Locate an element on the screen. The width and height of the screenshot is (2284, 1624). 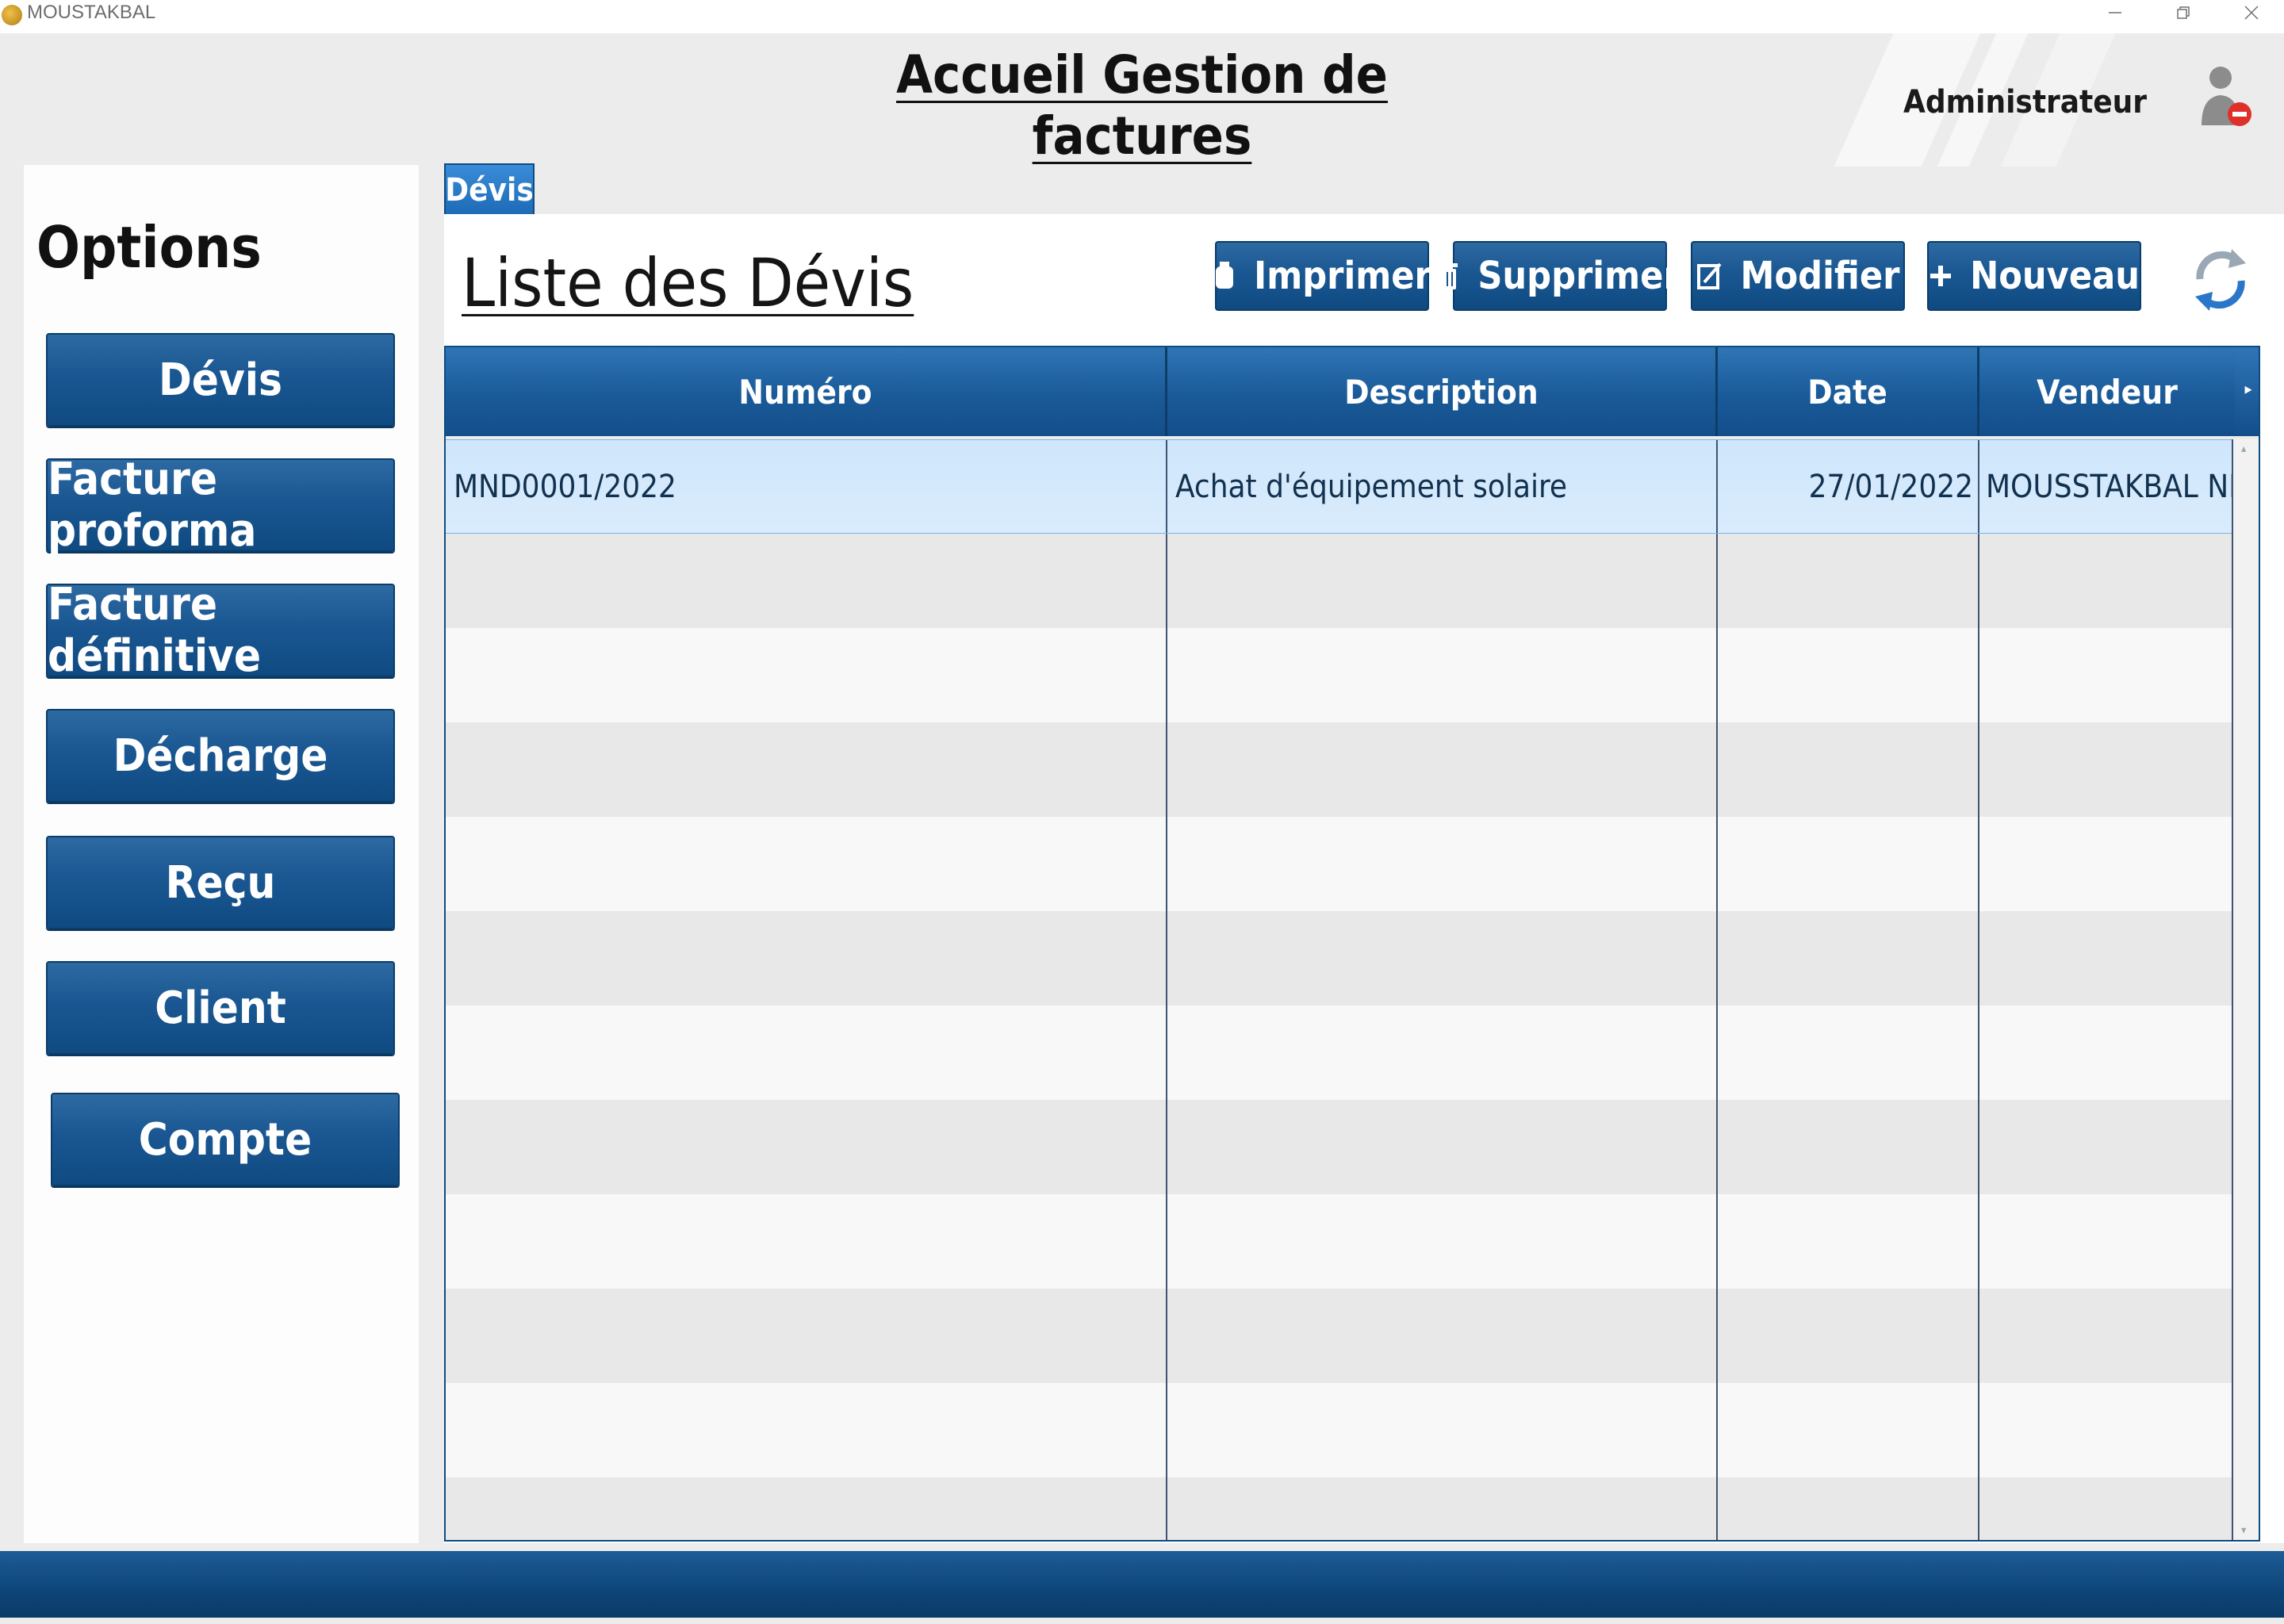
sidebar-title: Options is located at coordinates (149, 247).